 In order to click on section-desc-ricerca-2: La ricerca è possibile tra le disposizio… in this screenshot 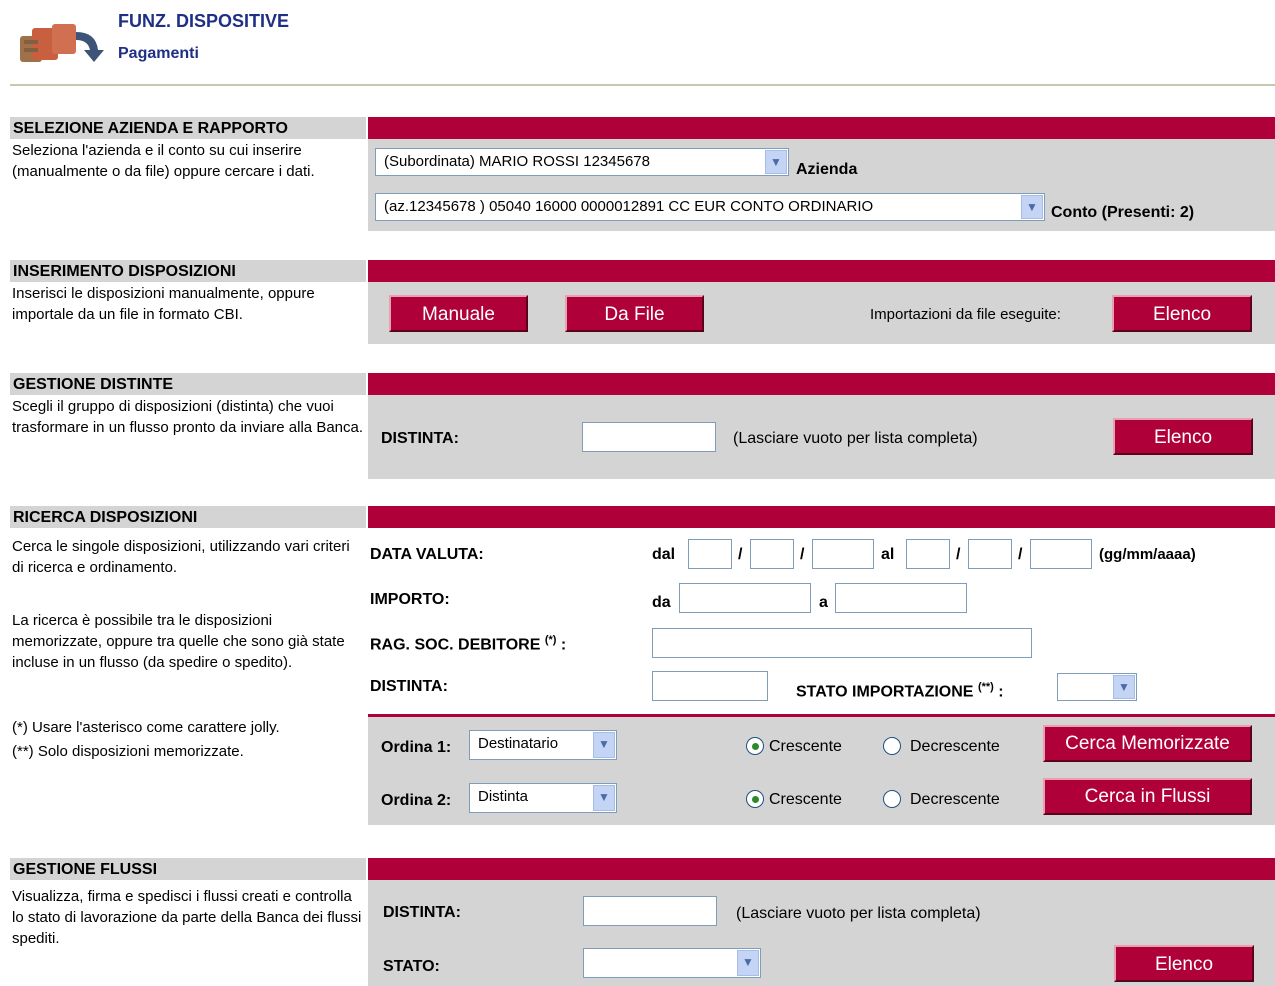, I will do `click(178, 641)`.